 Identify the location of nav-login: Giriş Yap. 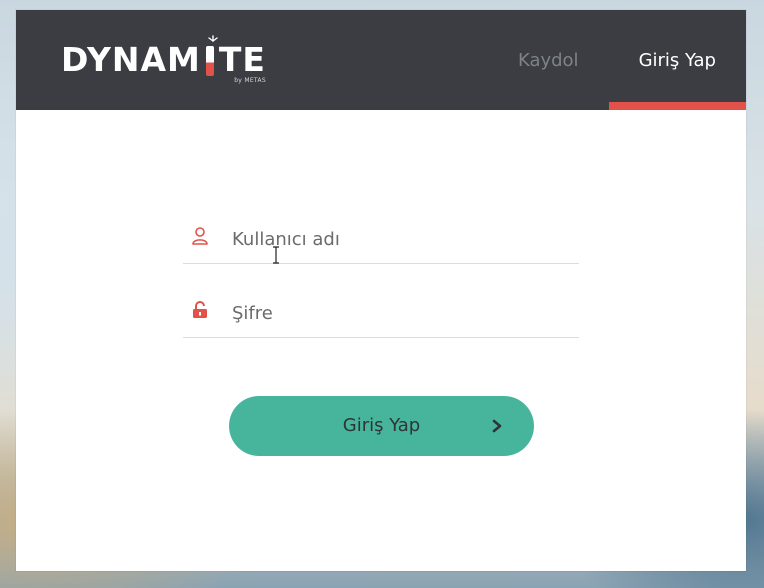
(677, 60).